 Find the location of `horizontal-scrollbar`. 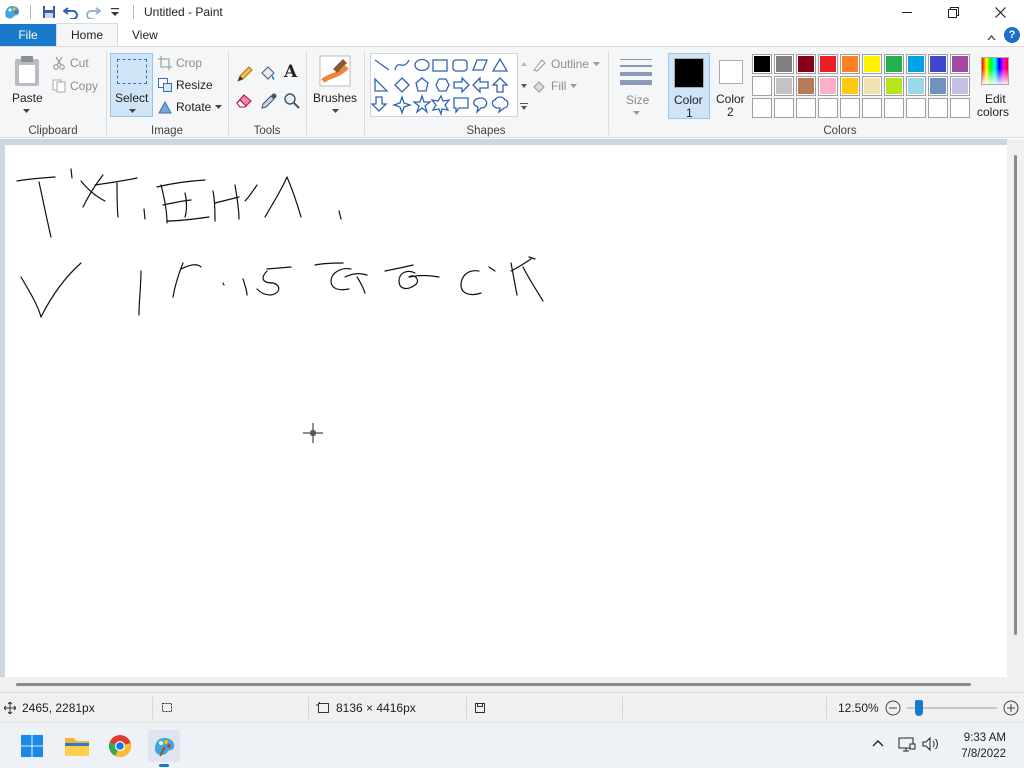

horizontal-scrollbar is located at coordinates (512, 684).